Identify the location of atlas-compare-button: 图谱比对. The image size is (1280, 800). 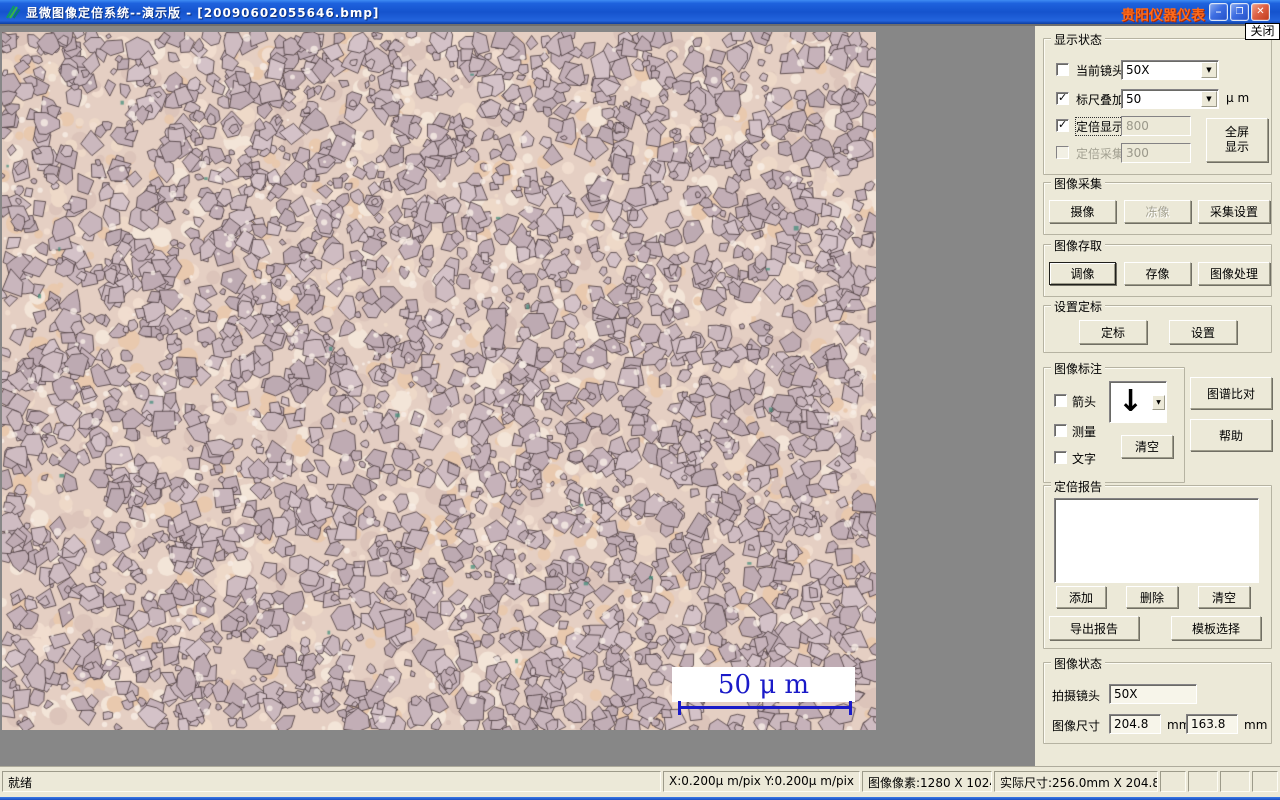
(1231, 393).